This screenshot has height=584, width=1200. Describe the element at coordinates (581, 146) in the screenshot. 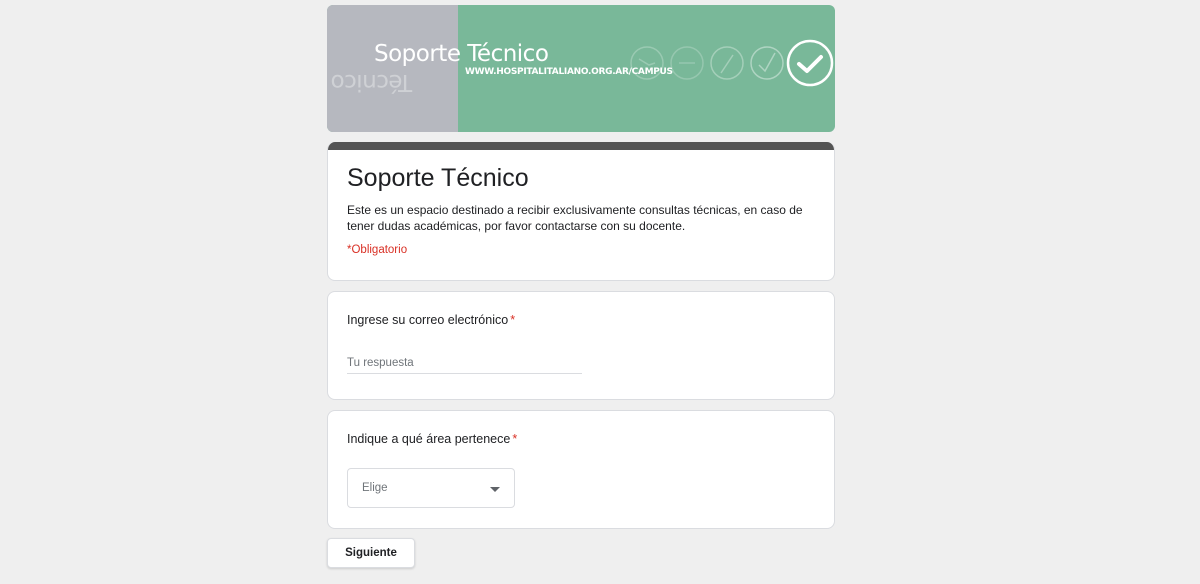

I see `header-accent-bar` at that location.